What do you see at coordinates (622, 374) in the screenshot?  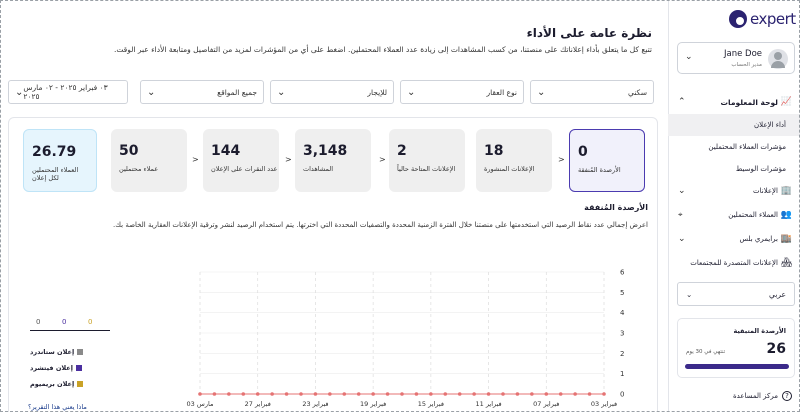 I see `y-tick-label: 1` at bounding box center [622, 374].